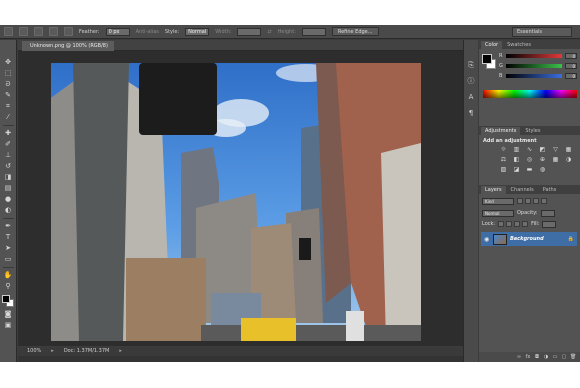 The height and width of the screenshot is (388, 580). I want to click on lock-position-icon, so click(517, 224).